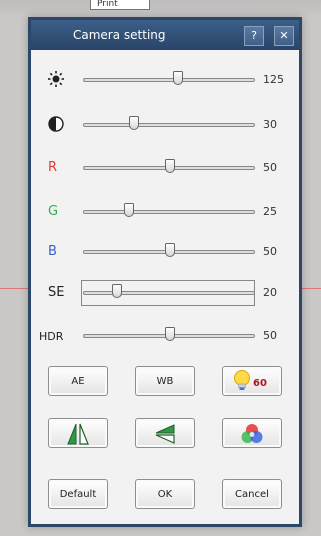 The height and width of the screenshot is (536, 321). I want to click on slider-track-green, so click(169, 212).